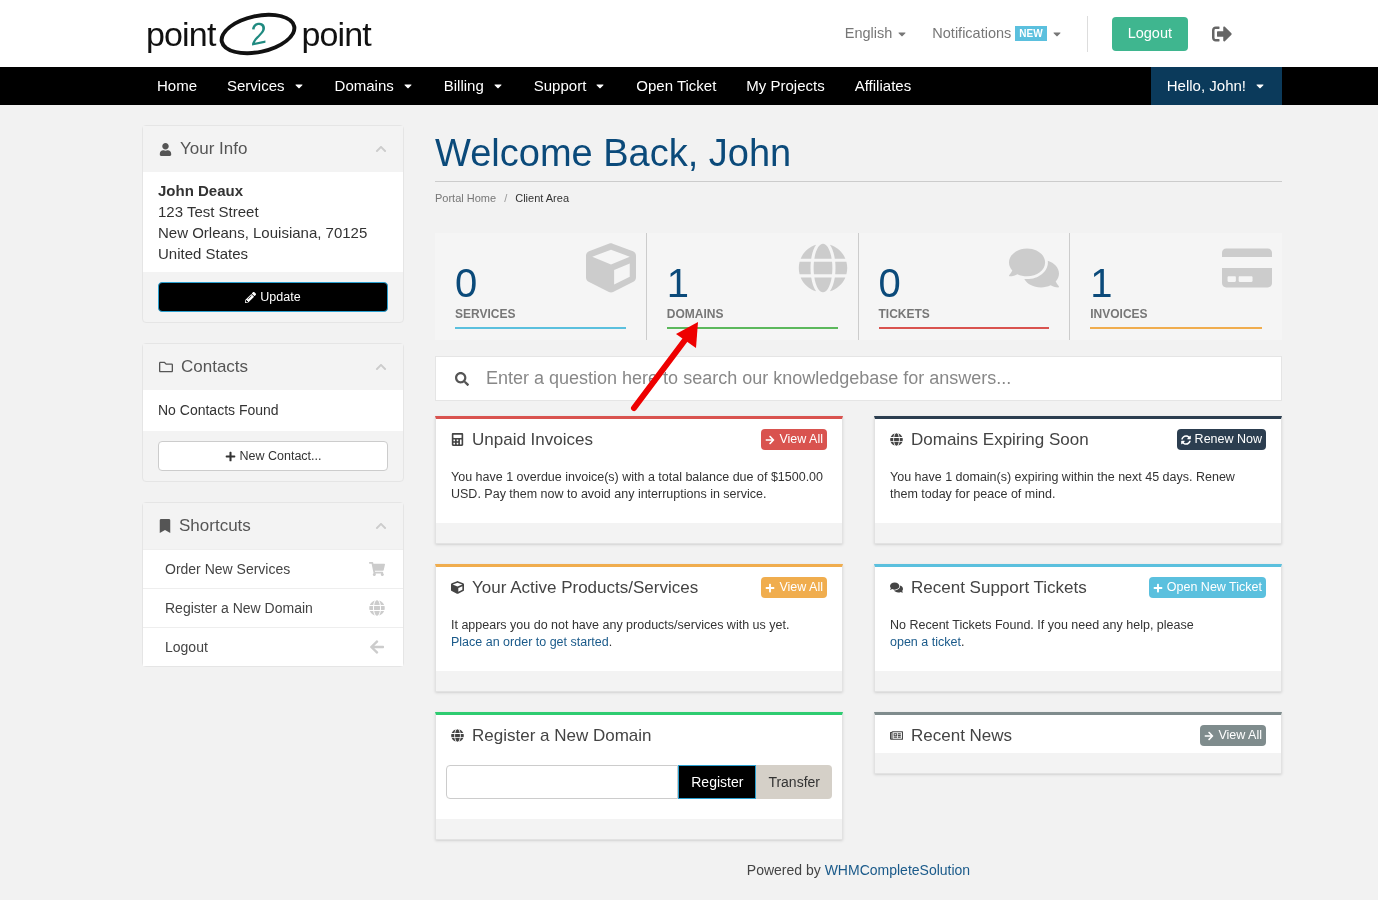 This screenshot has width=1378, height=900. What do you see at coordinates (1042, 633) in the screenshot?
I see `panel-text: No Recent Tickets Found. If you need any help, please open a ticket.` at bounding box center [1042, 633].